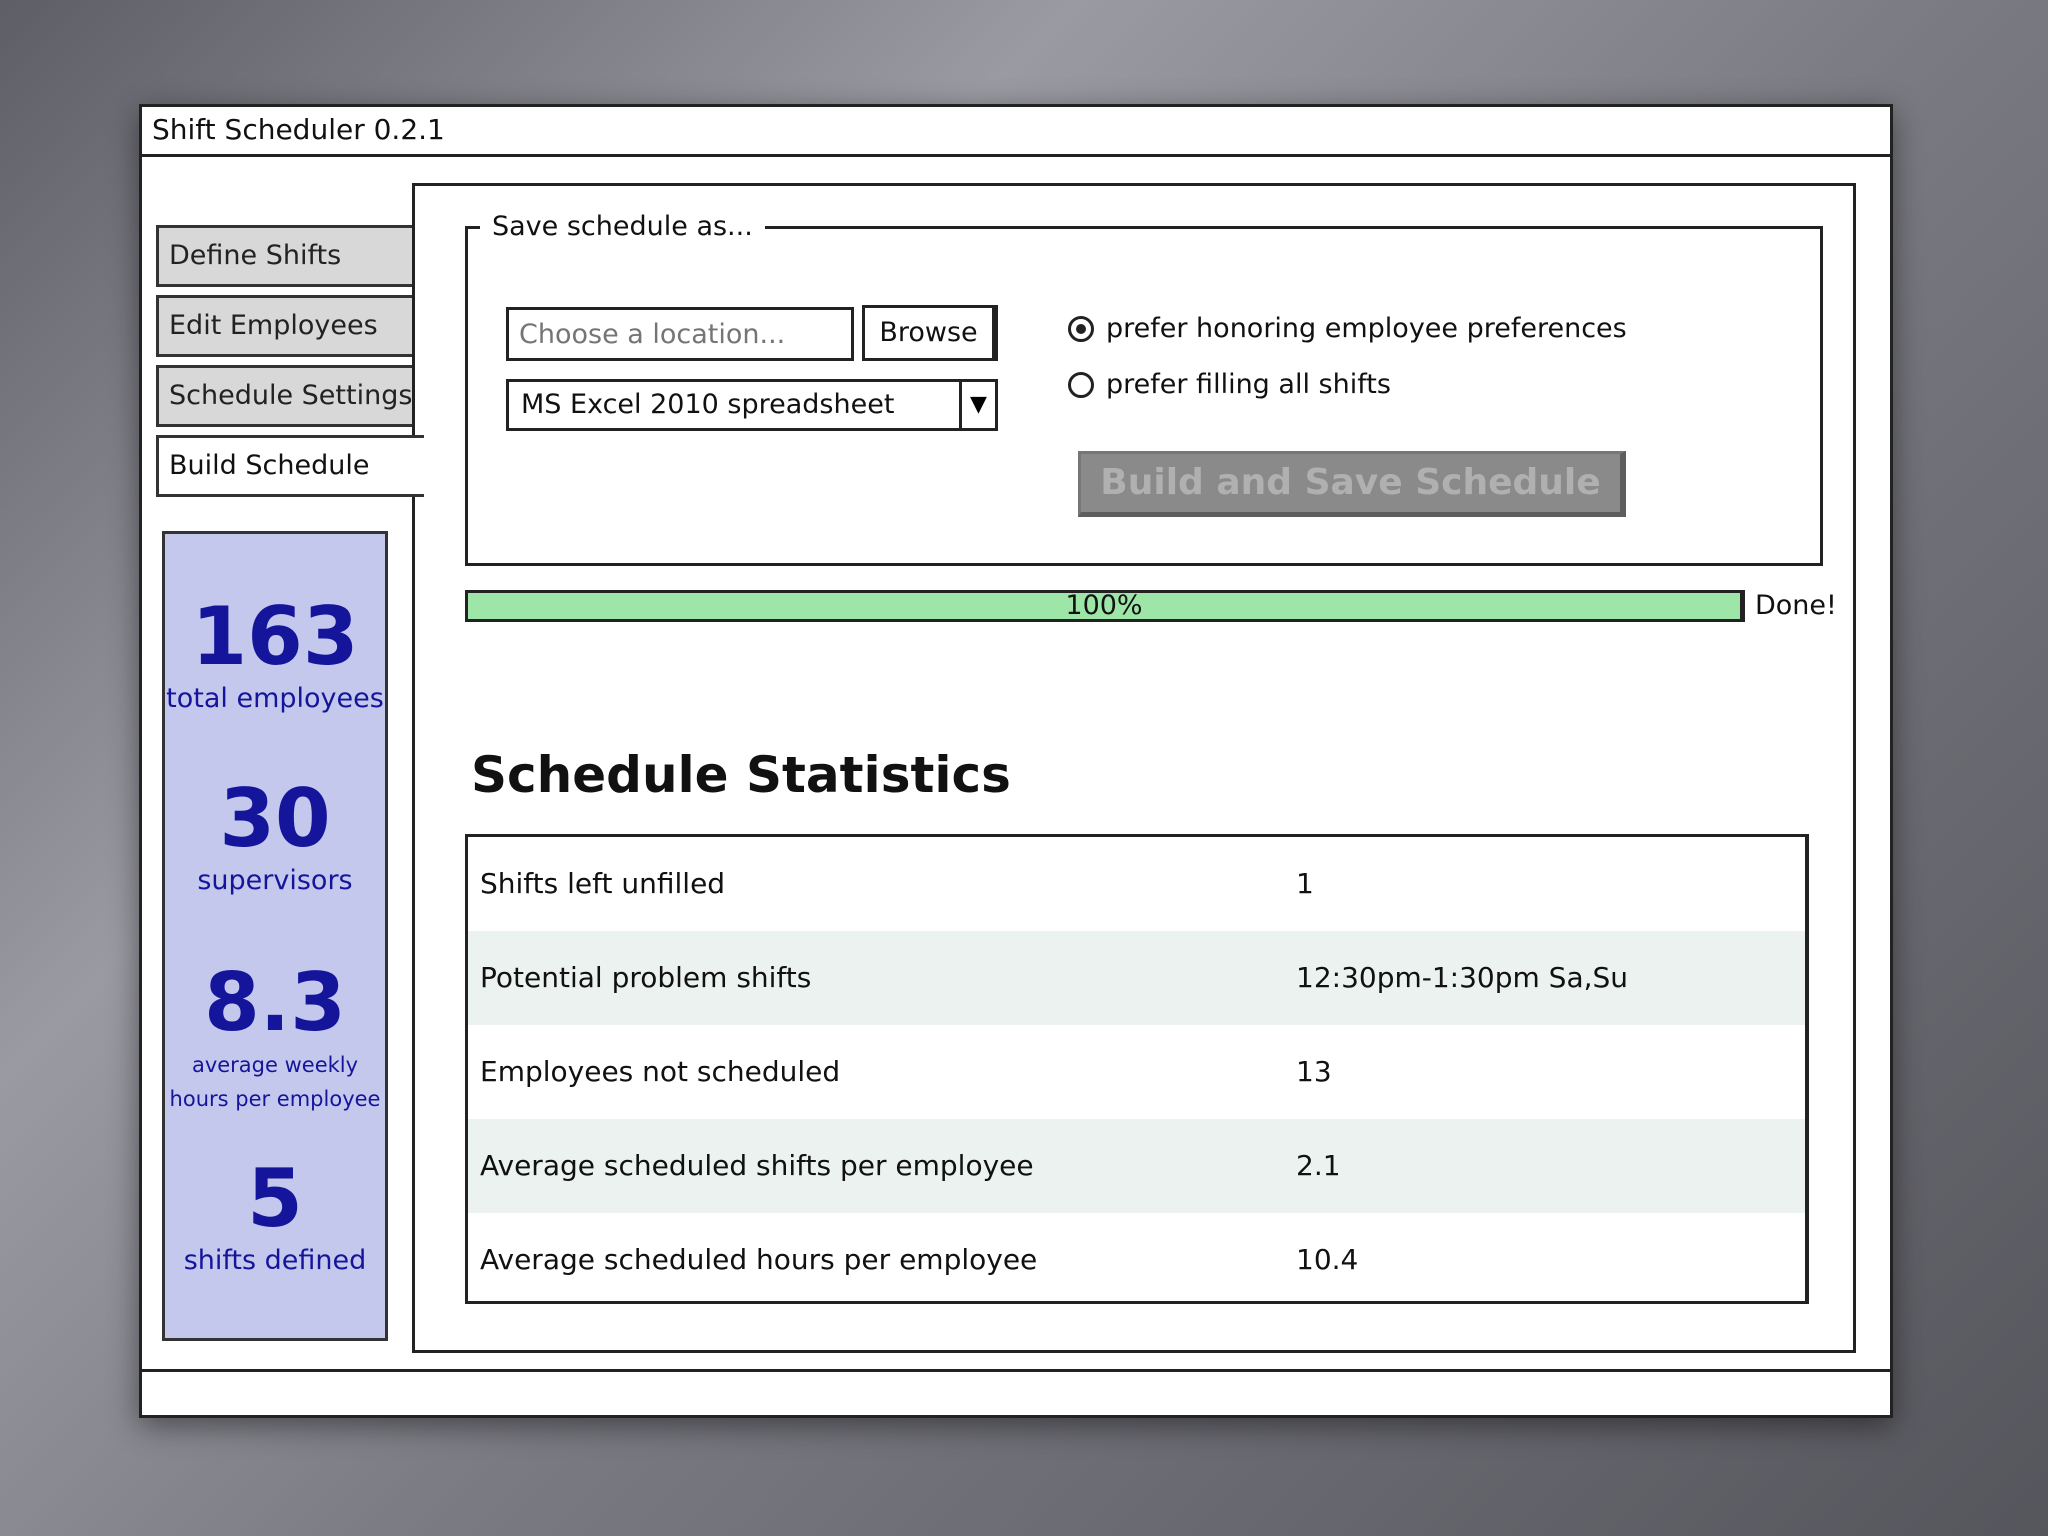 The height and width of the screenshot is (1536, 2048). Describe the element at coordinates (1016, 1392) in the screenshot. I see `status-bar` at that location.